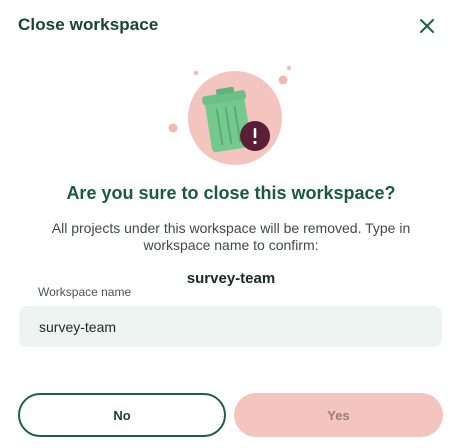 The height and width of the screenshot is (448, 462). I want to click on no-button: No, so click(122, 415).